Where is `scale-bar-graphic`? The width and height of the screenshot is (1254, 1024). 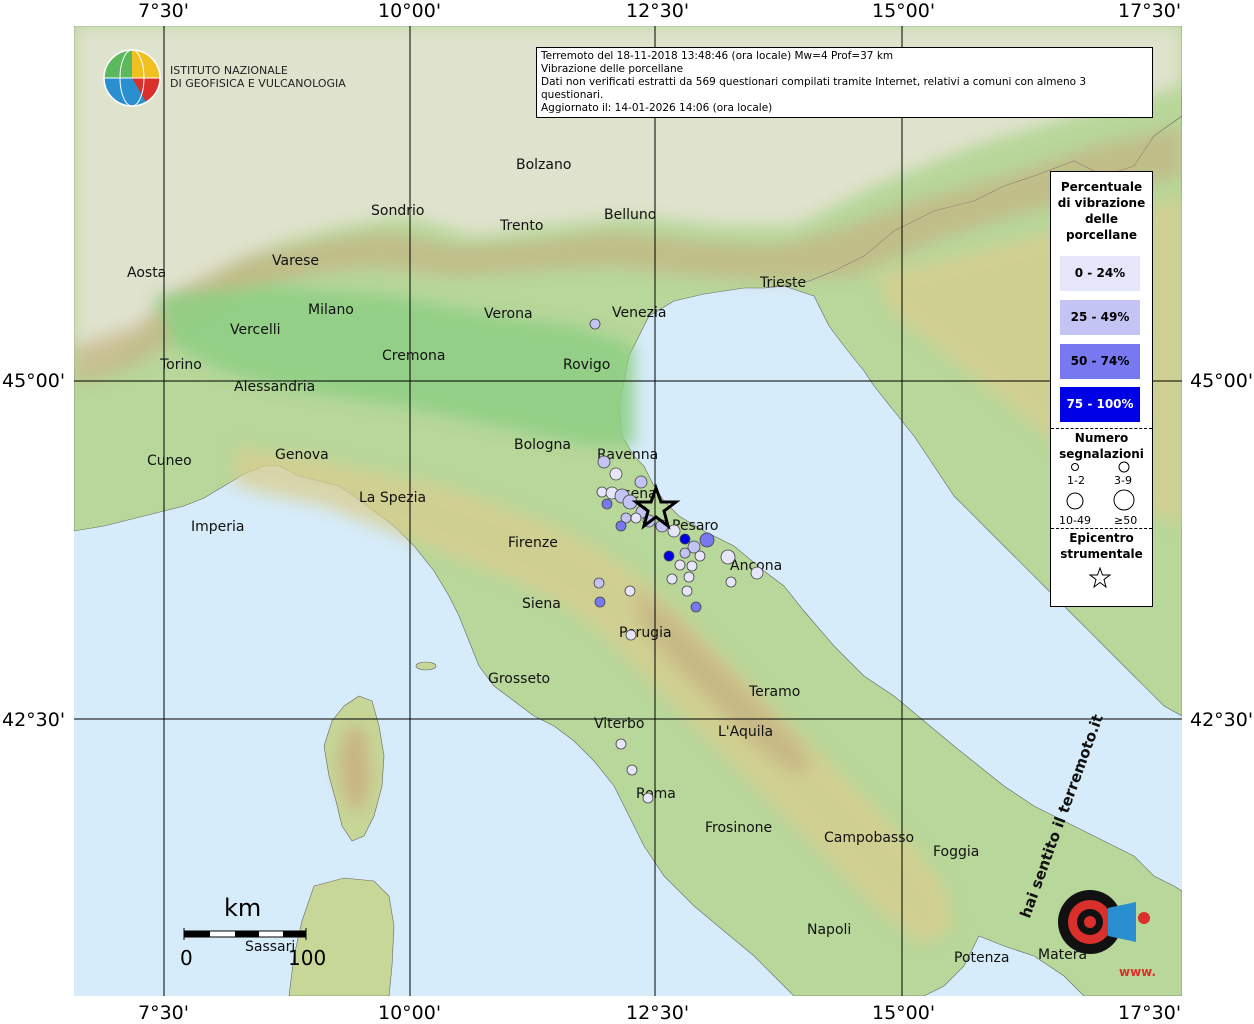
scale-bar-graphic is located at coordinates (245, 934).